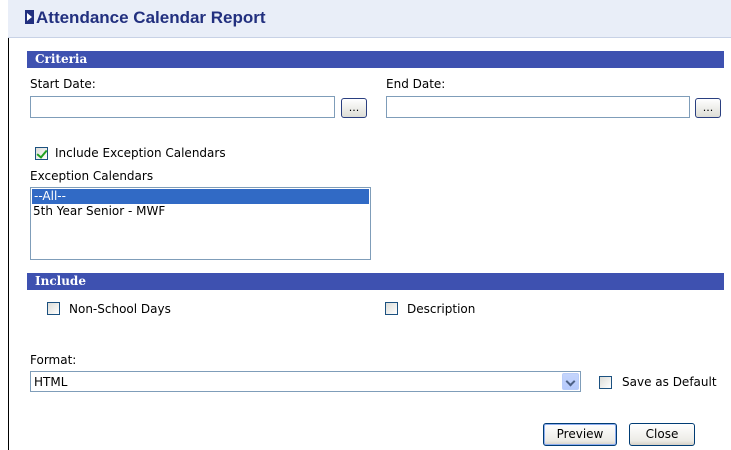 The width and height of the screenshot is (731, 450). I want to click on criteria-section-header: Criteria, so click(375, 59).